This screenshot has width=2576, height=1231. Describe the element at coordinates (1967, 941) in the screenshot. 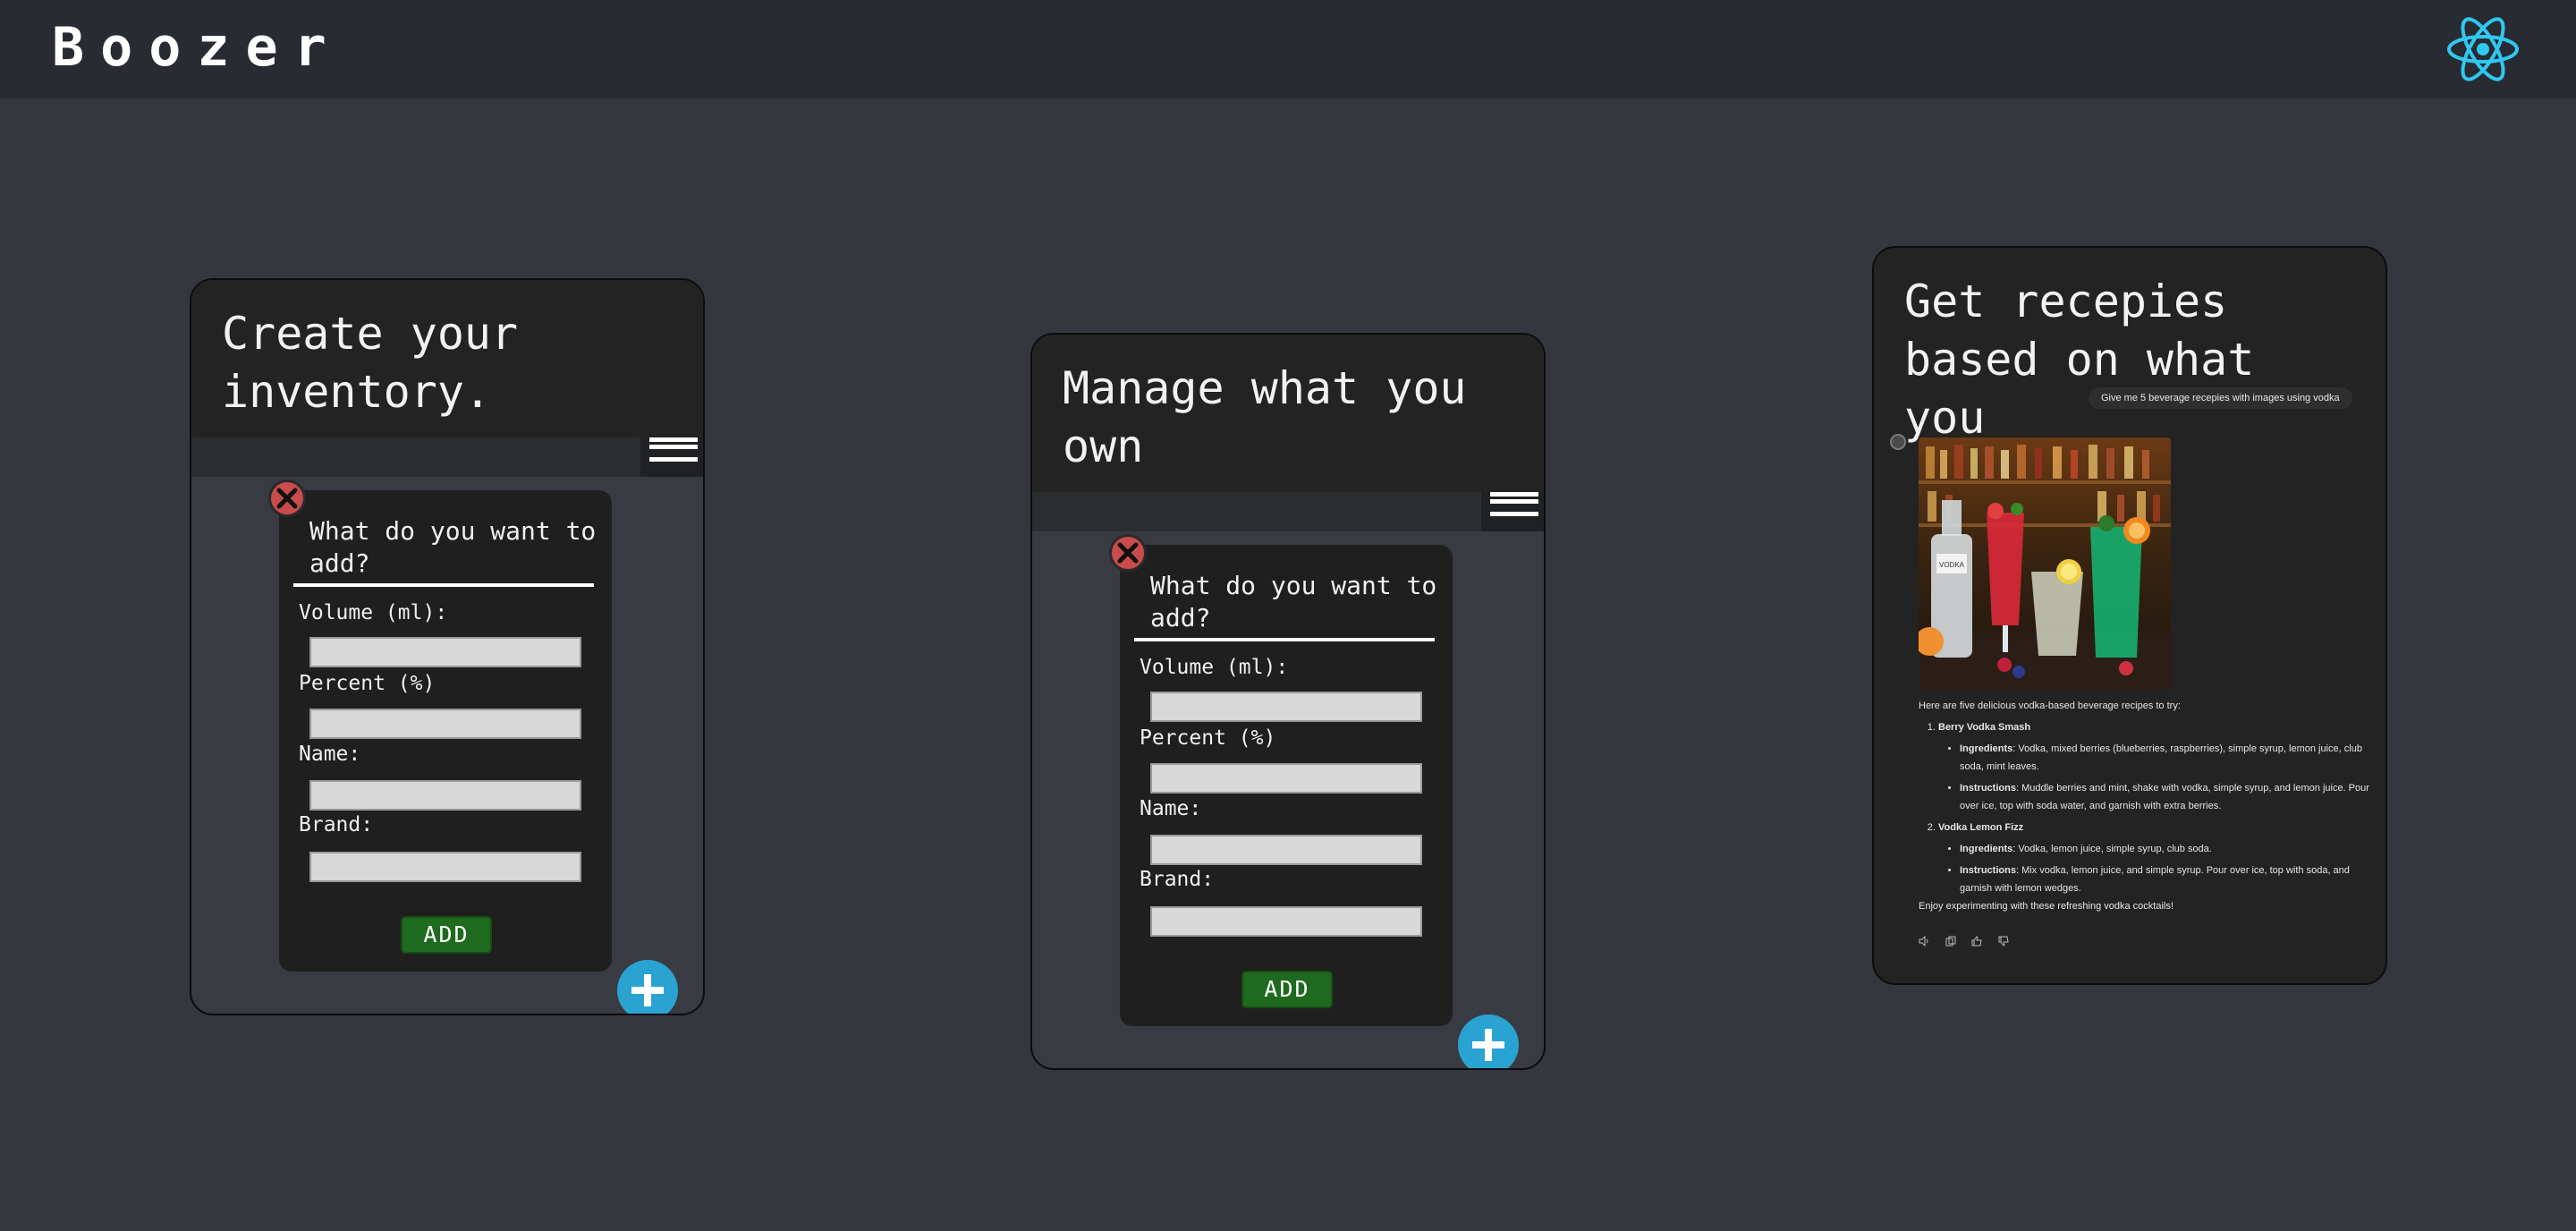

I see `message-actions` at that location.